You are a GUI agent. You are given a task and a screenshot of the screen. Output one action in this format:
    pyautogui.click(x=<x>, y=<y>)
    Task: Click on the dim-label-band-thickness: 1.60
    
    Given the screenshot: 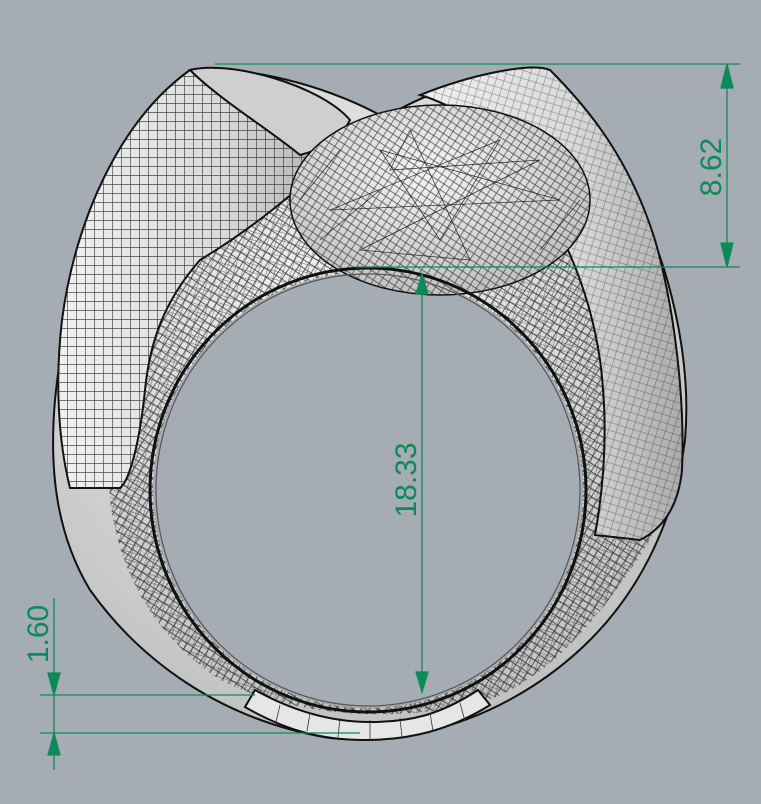 What is the action you would take?
    pyautogui.click(x=38, y=634)
    